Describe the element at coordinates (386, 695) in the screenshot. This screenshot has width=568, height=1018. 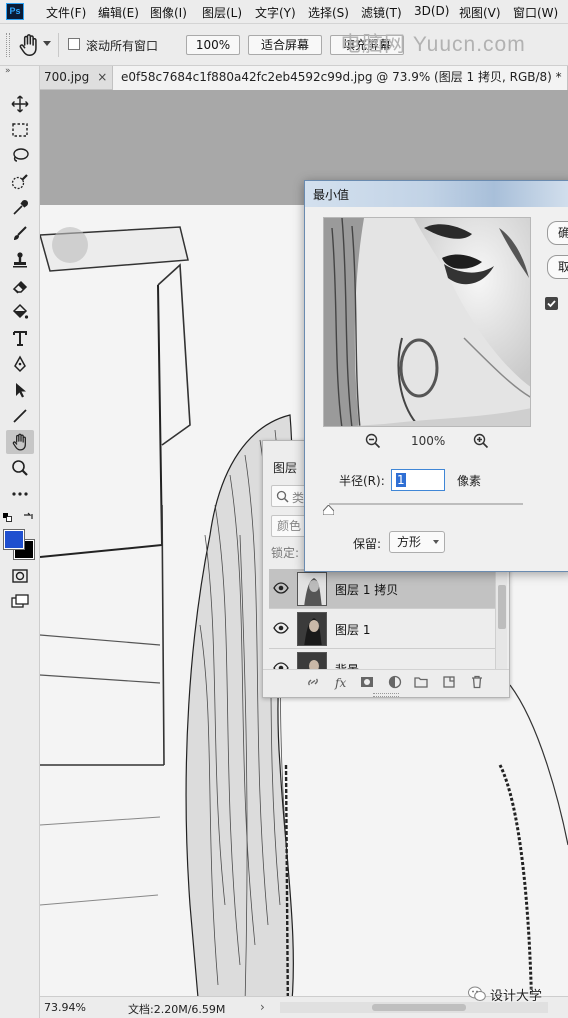
I see `layers-resize-grip` at that location.